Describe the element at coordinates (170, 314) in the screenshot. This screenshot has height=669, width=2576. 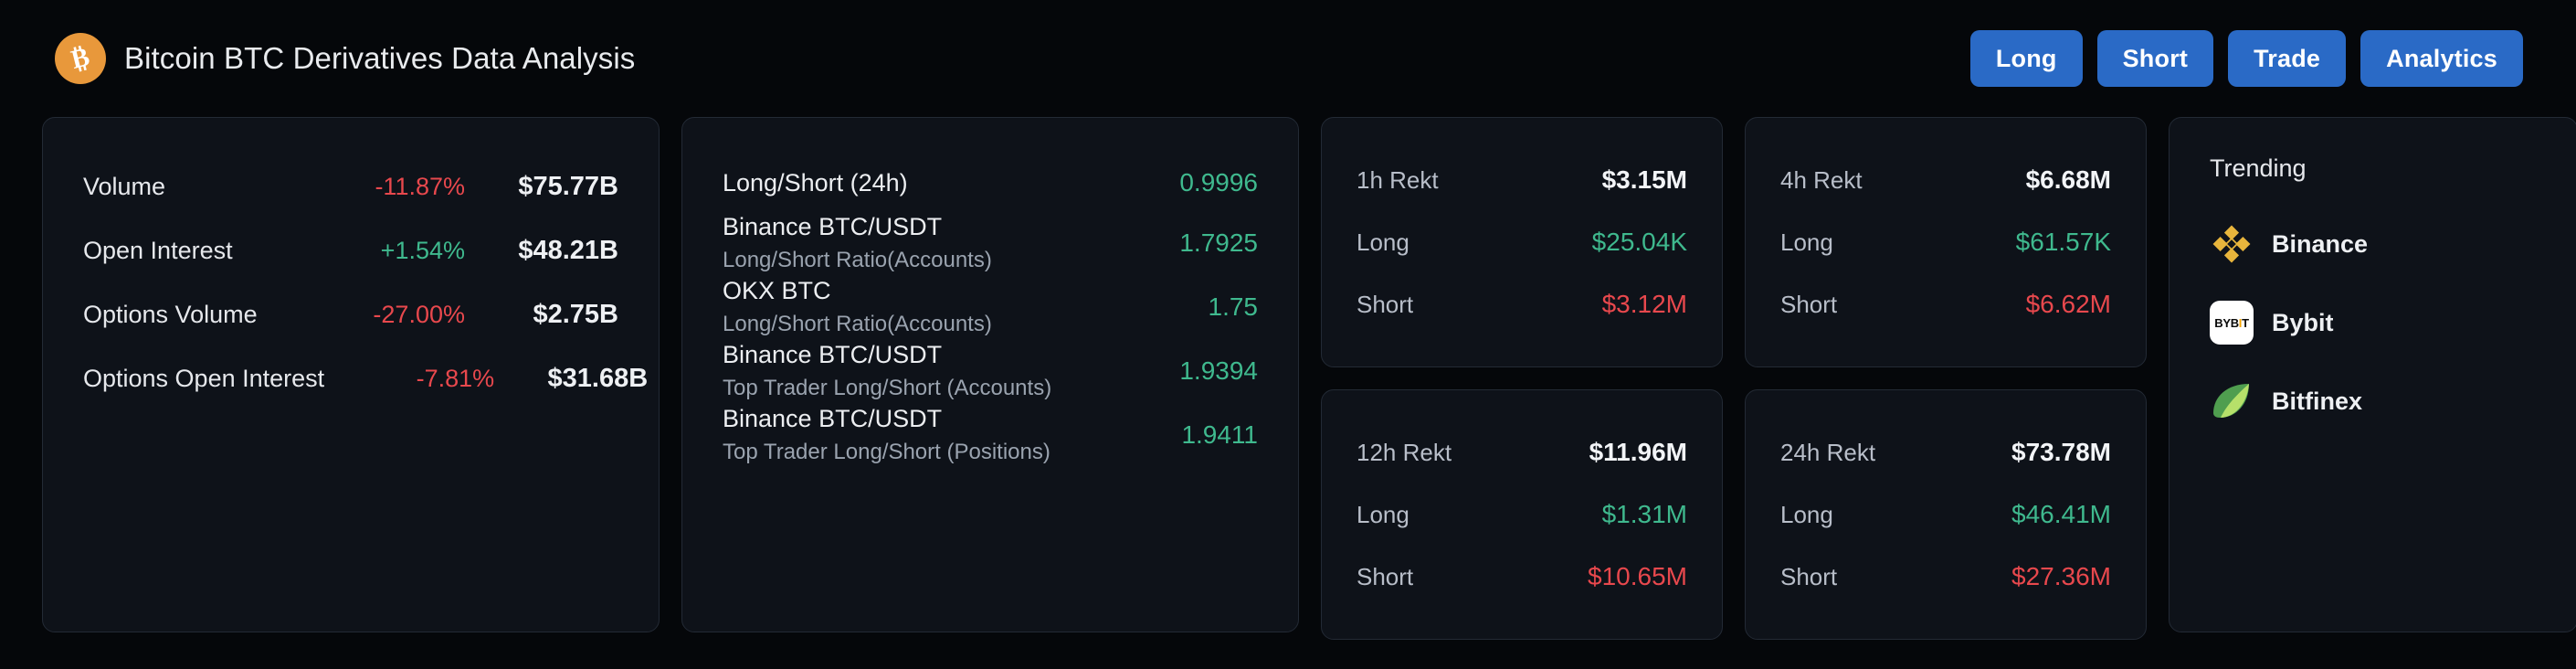
I see `metric-label: Options Volume` at that location.